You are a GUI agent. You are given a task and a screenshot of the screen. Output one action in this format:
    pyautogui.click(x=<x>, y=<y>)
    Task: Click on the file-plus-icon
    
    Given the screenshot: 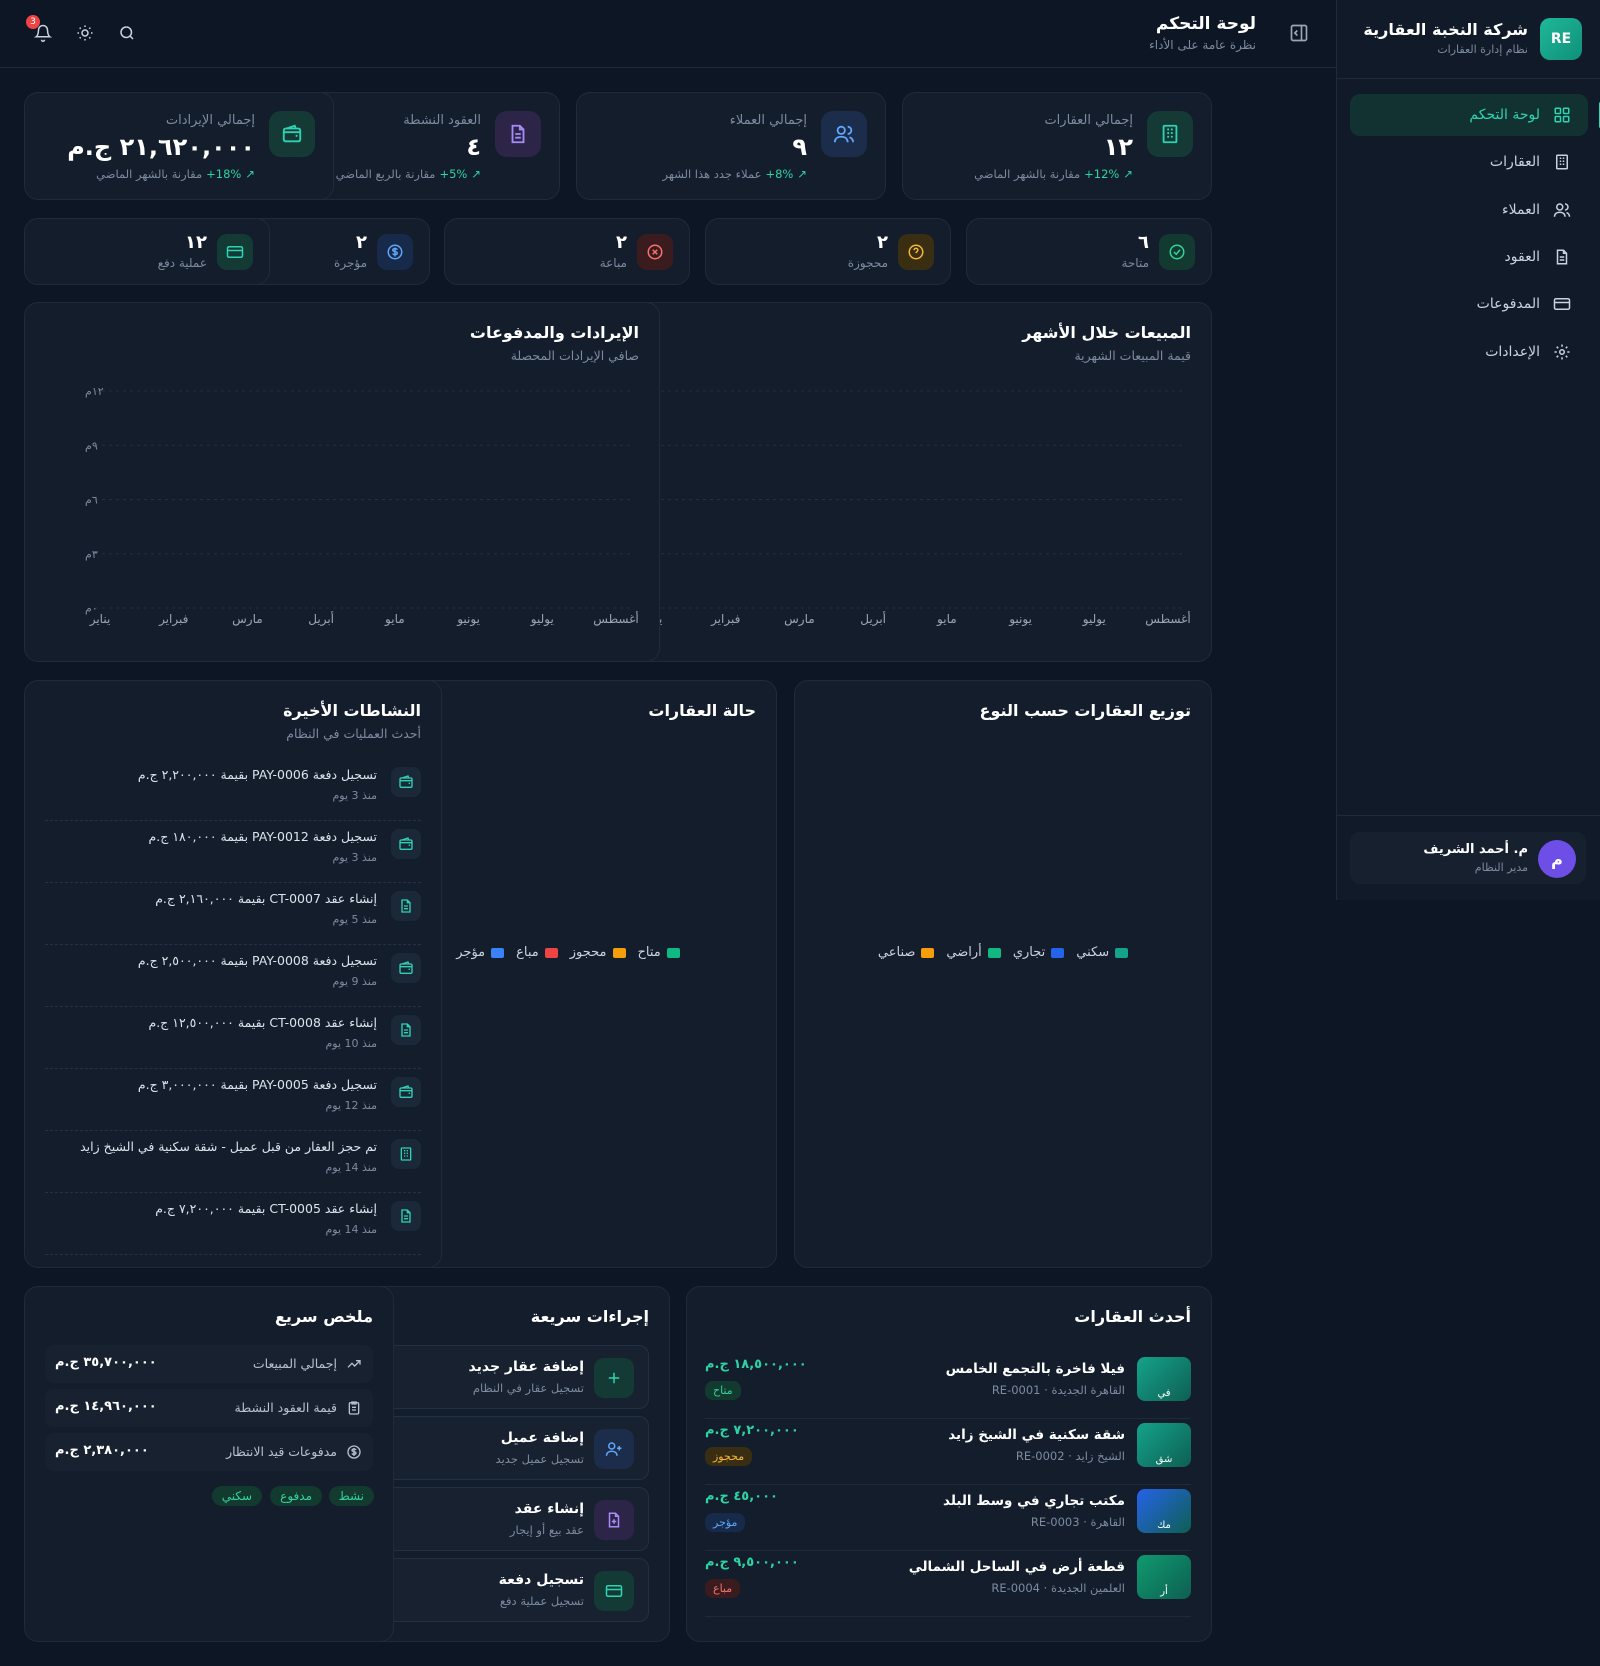 What is the action you would take?
    pyautogui.click(x=614, y=1520)
    